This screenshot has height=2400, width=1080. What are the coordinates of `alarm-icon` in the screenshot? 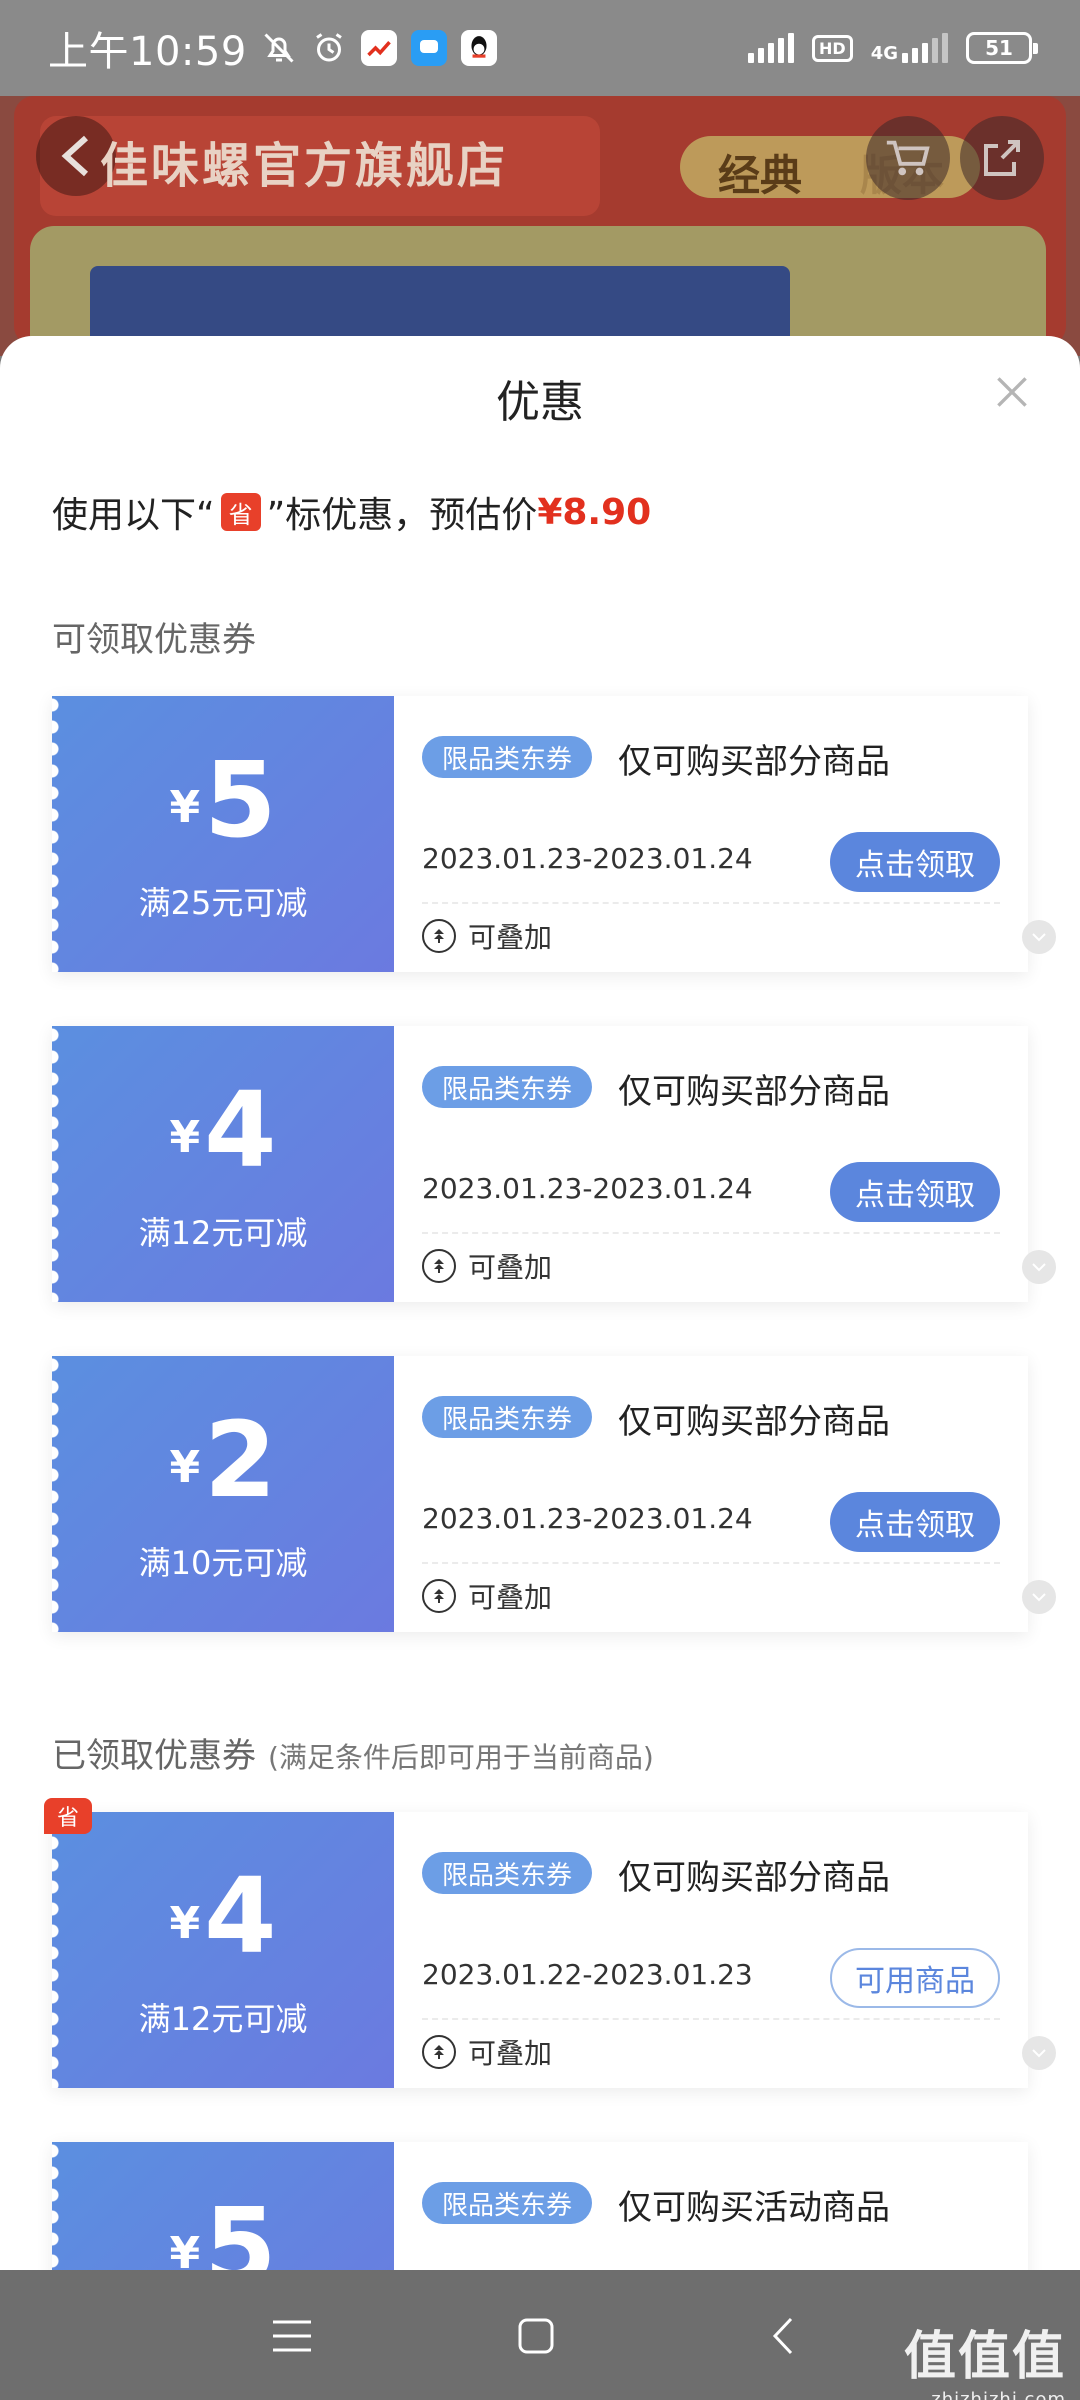 It's located at (329, 48).